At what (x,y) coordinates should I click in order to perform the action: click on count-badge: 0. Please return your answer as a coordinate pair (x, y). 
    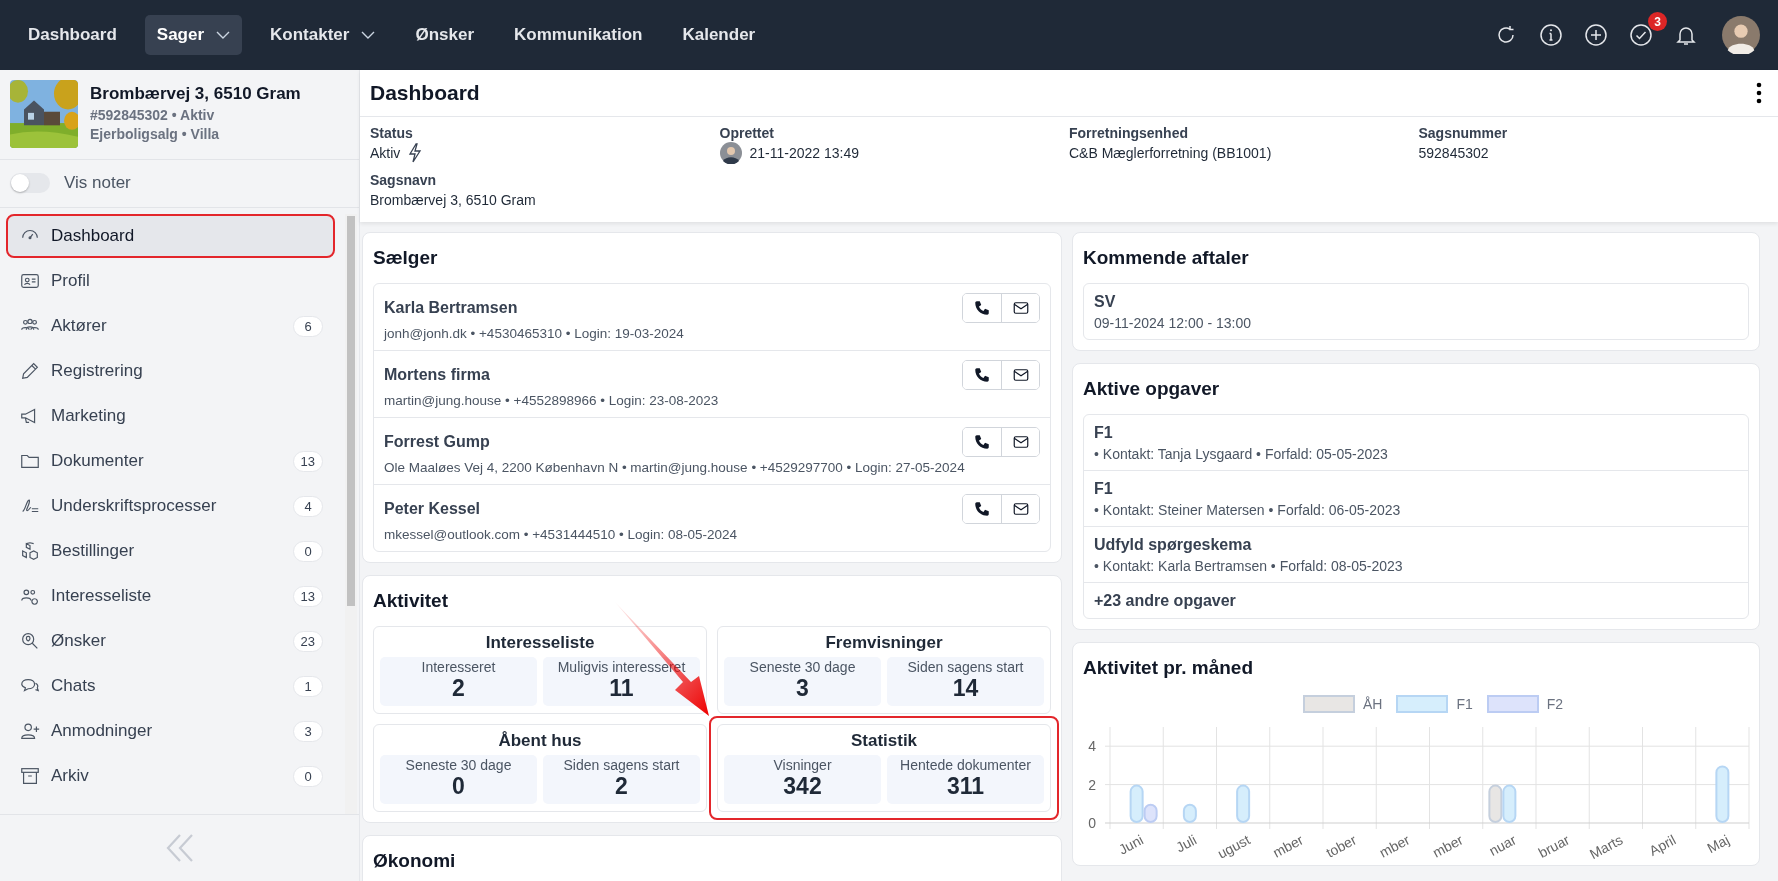
    Looking at the image, I should click on (308, 551).